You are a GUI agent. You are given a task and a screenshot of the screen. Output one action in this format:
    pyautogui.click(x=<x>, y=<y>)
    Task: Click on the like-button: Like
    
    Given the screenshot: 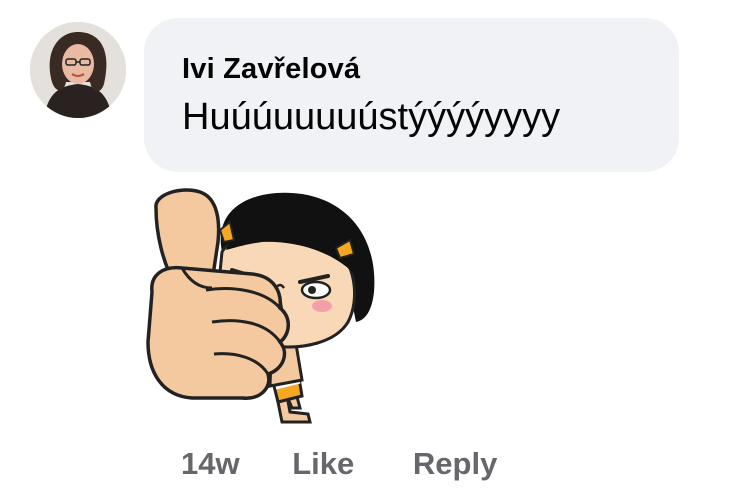 What is the action you would take?
    pyautogui.click(x=323, y=464)
    